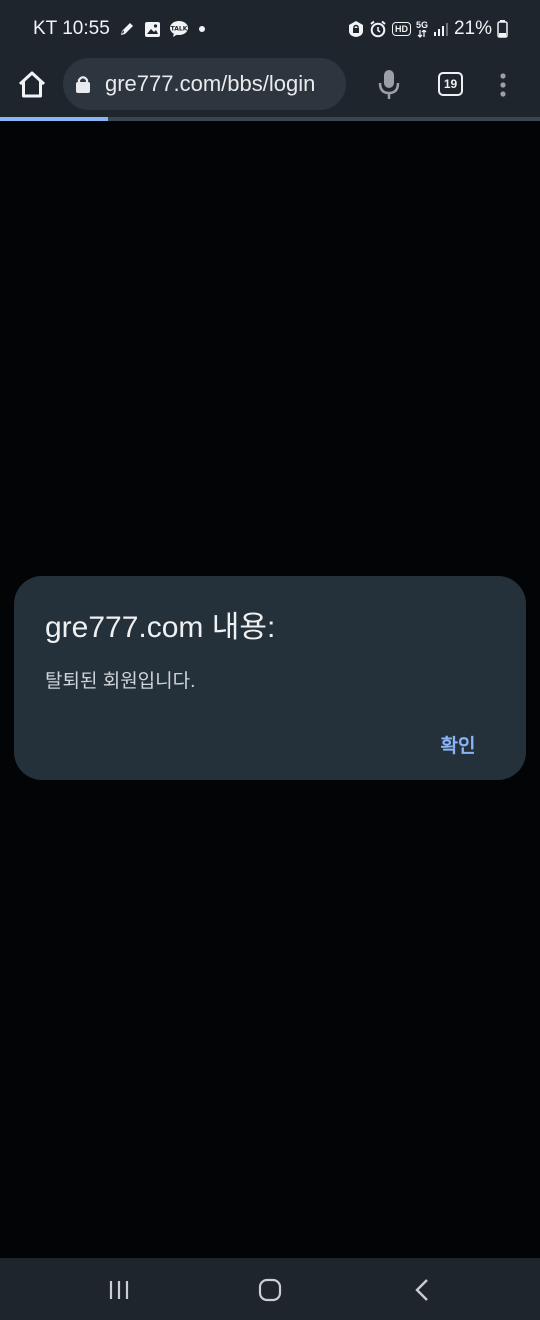 This screenshot has width=540, height=1320. What do you see at coordinates (441, 29) in the screenshot?
I see `signal-icon` at bounding box center [441, 29].